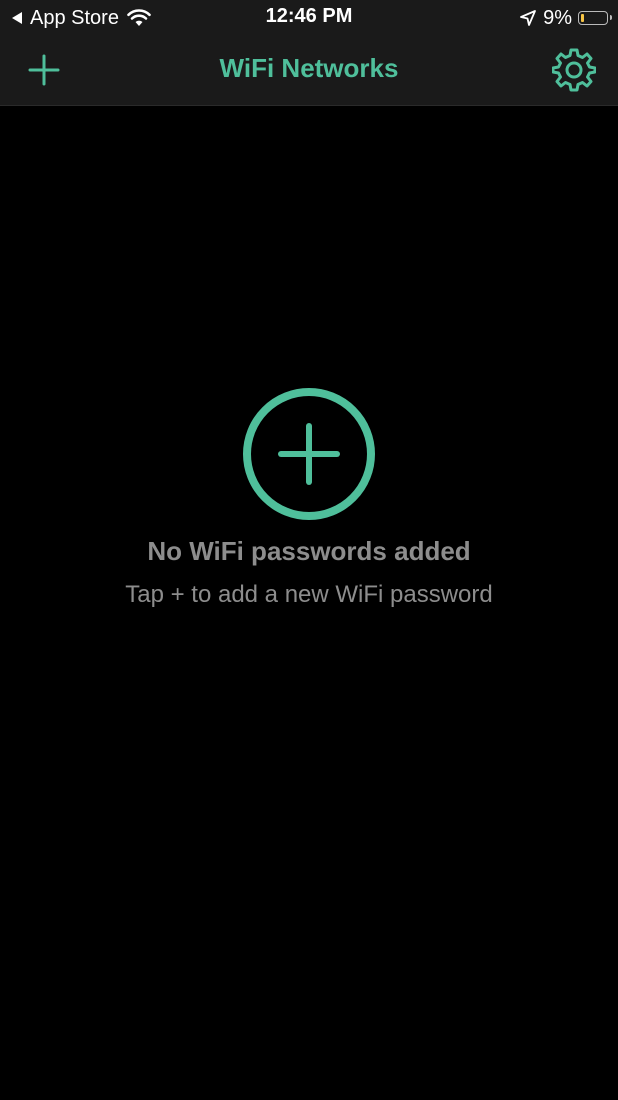 Image resolution: width=618 pixels, height=1100 pixels. I want to click on battery-level-fill, so click(582, 18).